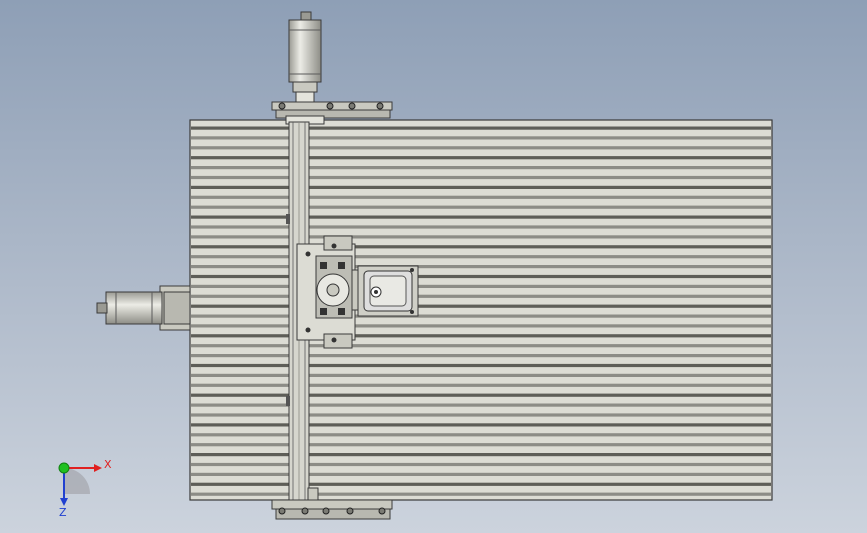  What do you see at coordinates (108, 464) in the screenshot?
I see `x-axis-label: X` at bounding box center [108, 464].